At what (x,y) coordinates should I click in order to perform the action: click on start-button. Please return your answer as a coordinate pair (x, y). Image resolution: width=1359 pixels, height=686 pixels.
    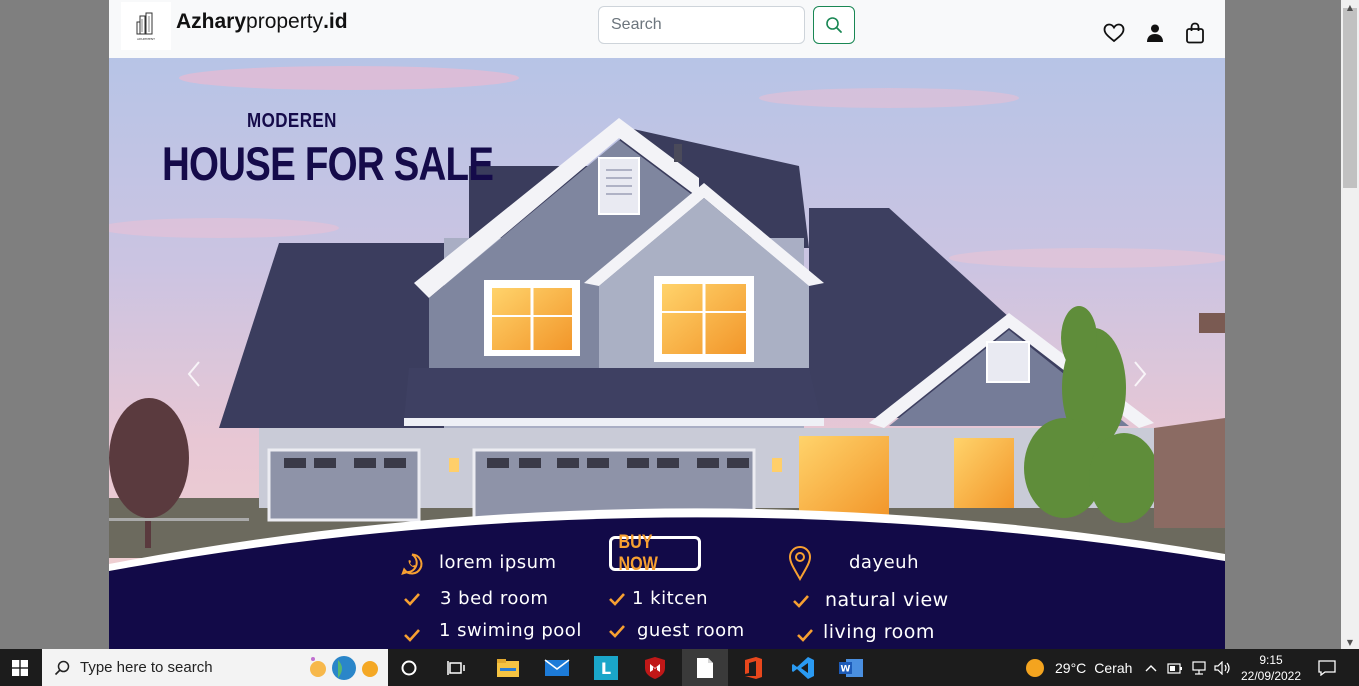
    Looking at the image, I should click on (20, 667).